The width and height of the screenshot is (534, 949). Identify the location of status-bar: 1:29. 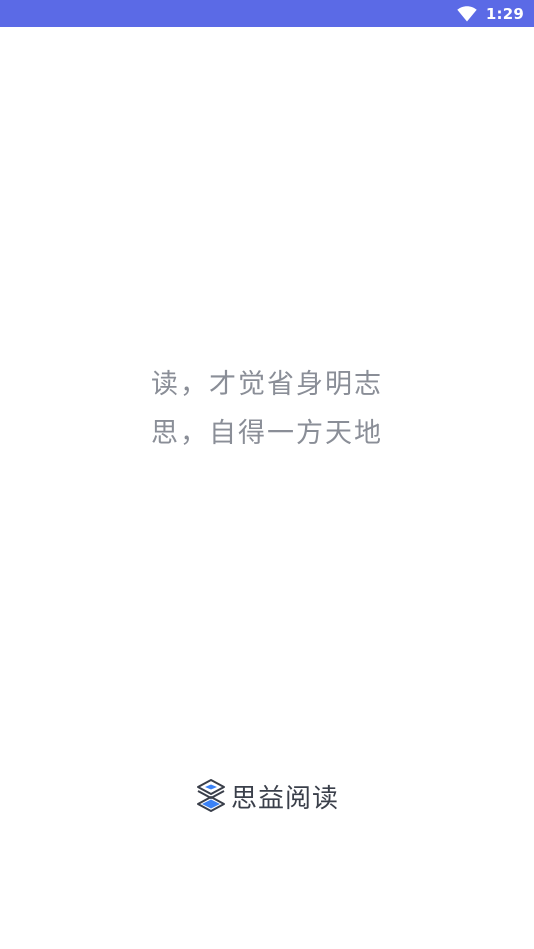
(267, 13).